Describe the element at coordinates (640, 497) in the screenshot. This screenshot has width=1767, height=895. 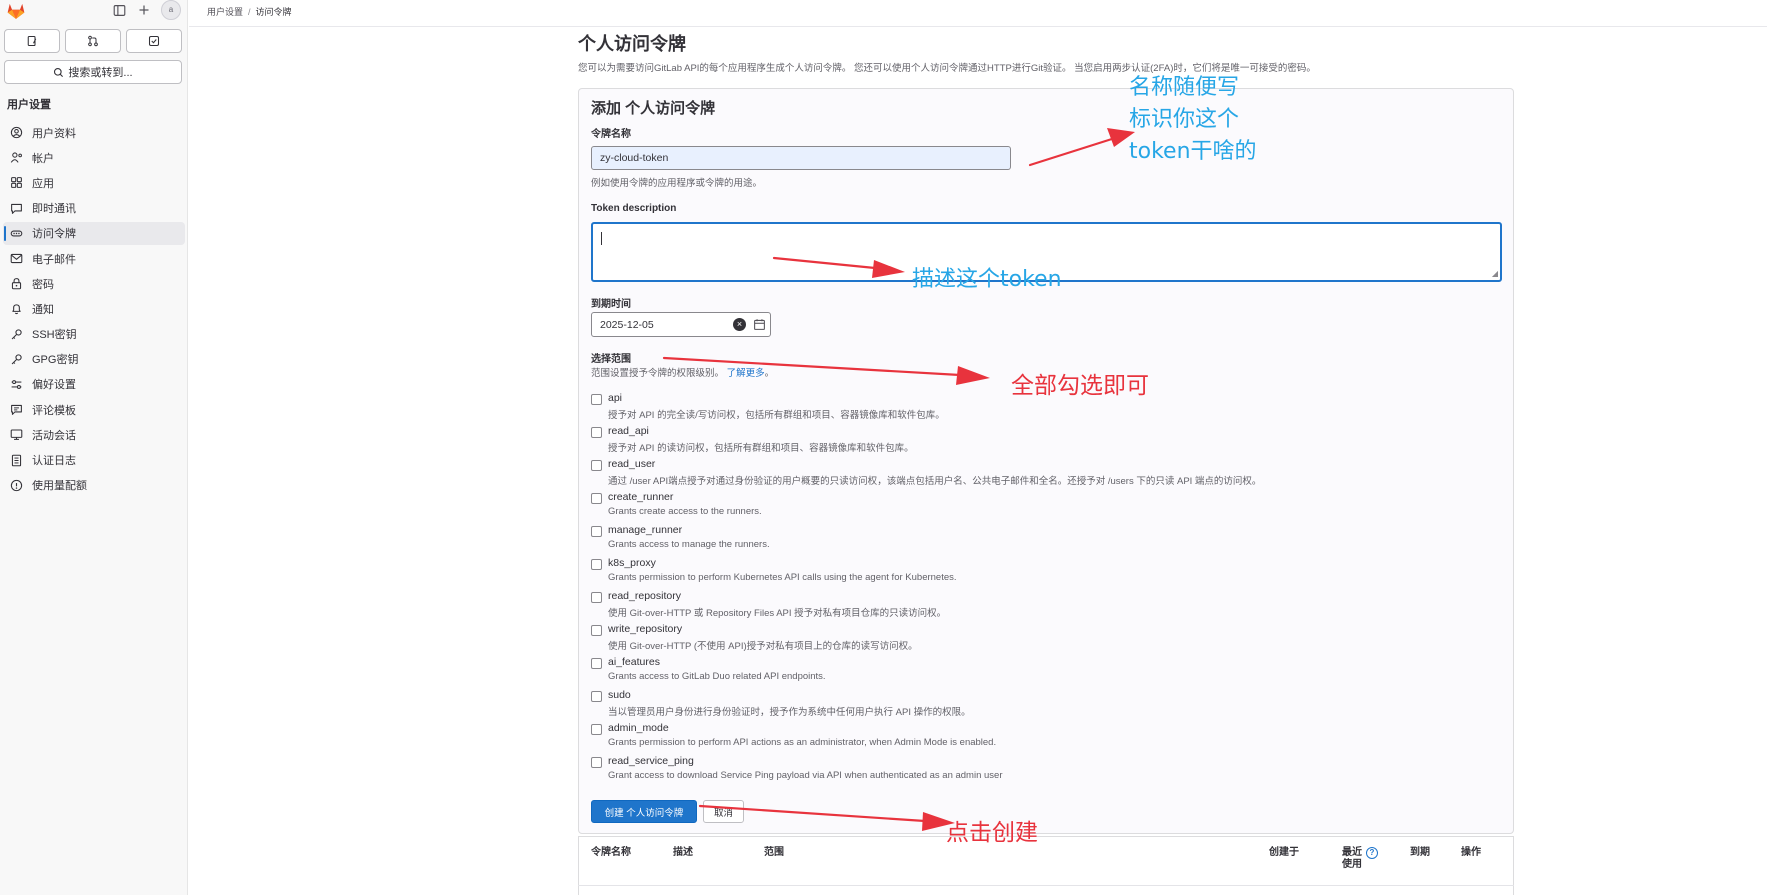
I see `scope-name: create_runner` at that location.